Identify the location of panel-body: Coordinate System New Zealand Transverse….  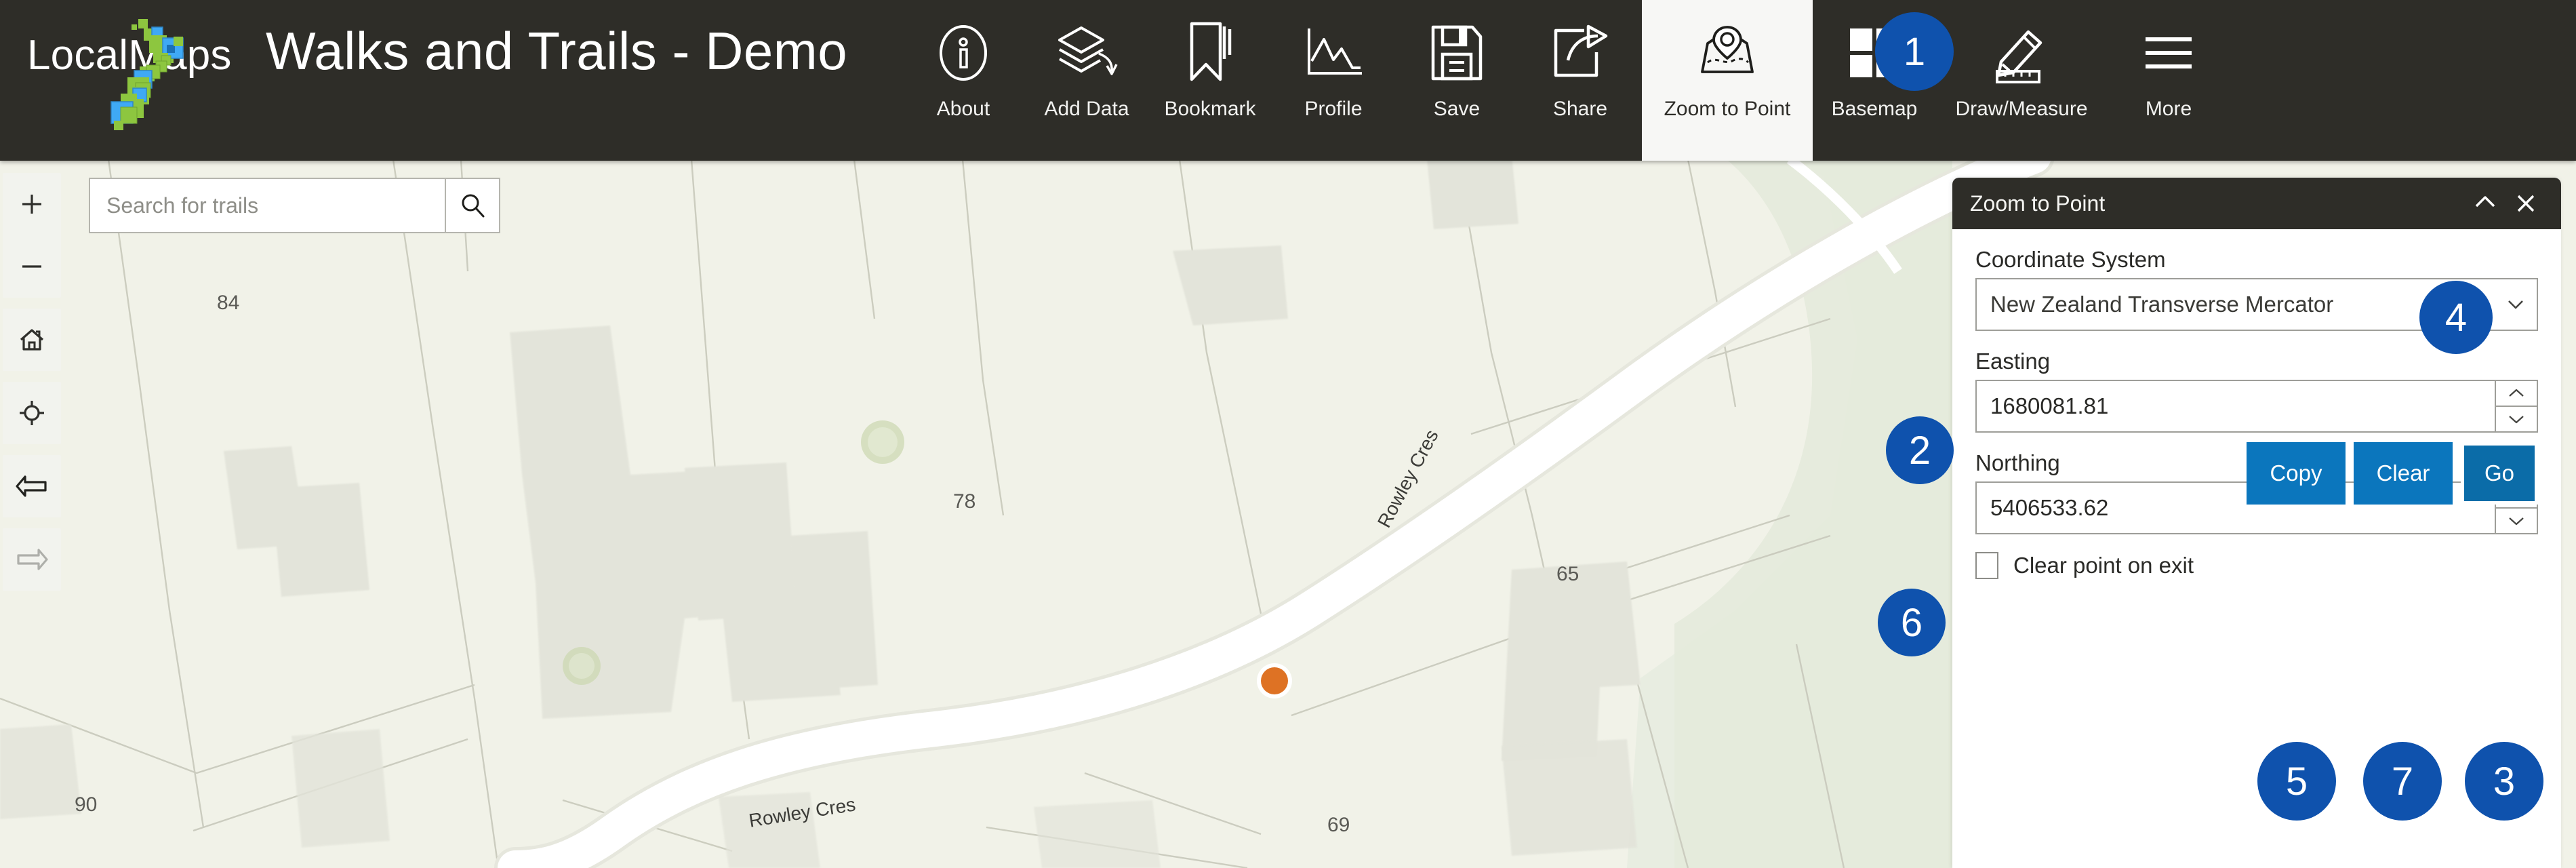
(2256, 404).